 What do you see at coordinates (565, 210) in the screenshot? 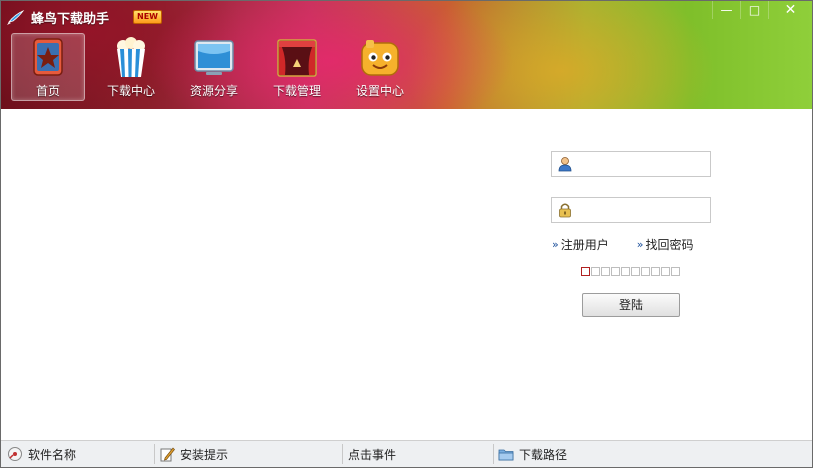
I see `lock-icon` at bounding box center [565, 210].